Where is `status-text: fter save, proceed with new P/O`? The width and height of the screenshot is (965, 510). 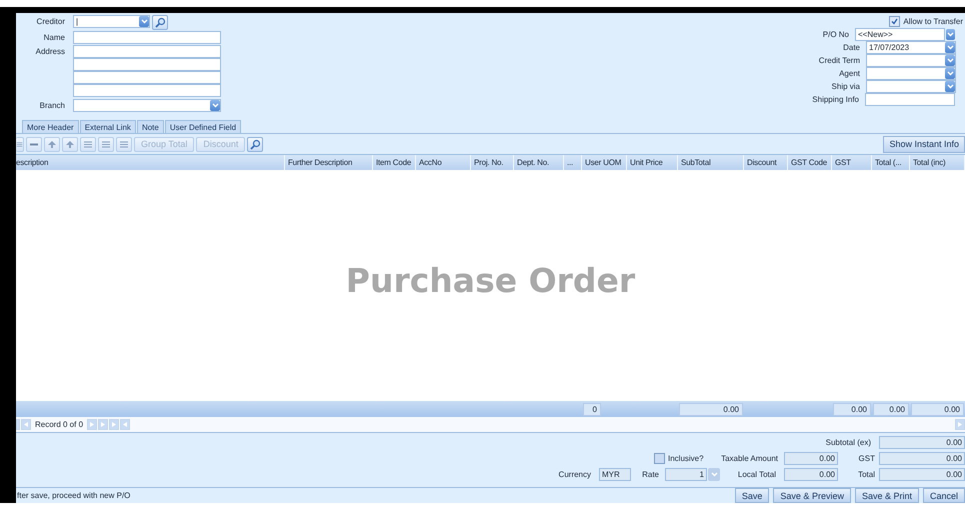 status-text: fter save, proceed with new P/O is located at coordinates (73, 495).